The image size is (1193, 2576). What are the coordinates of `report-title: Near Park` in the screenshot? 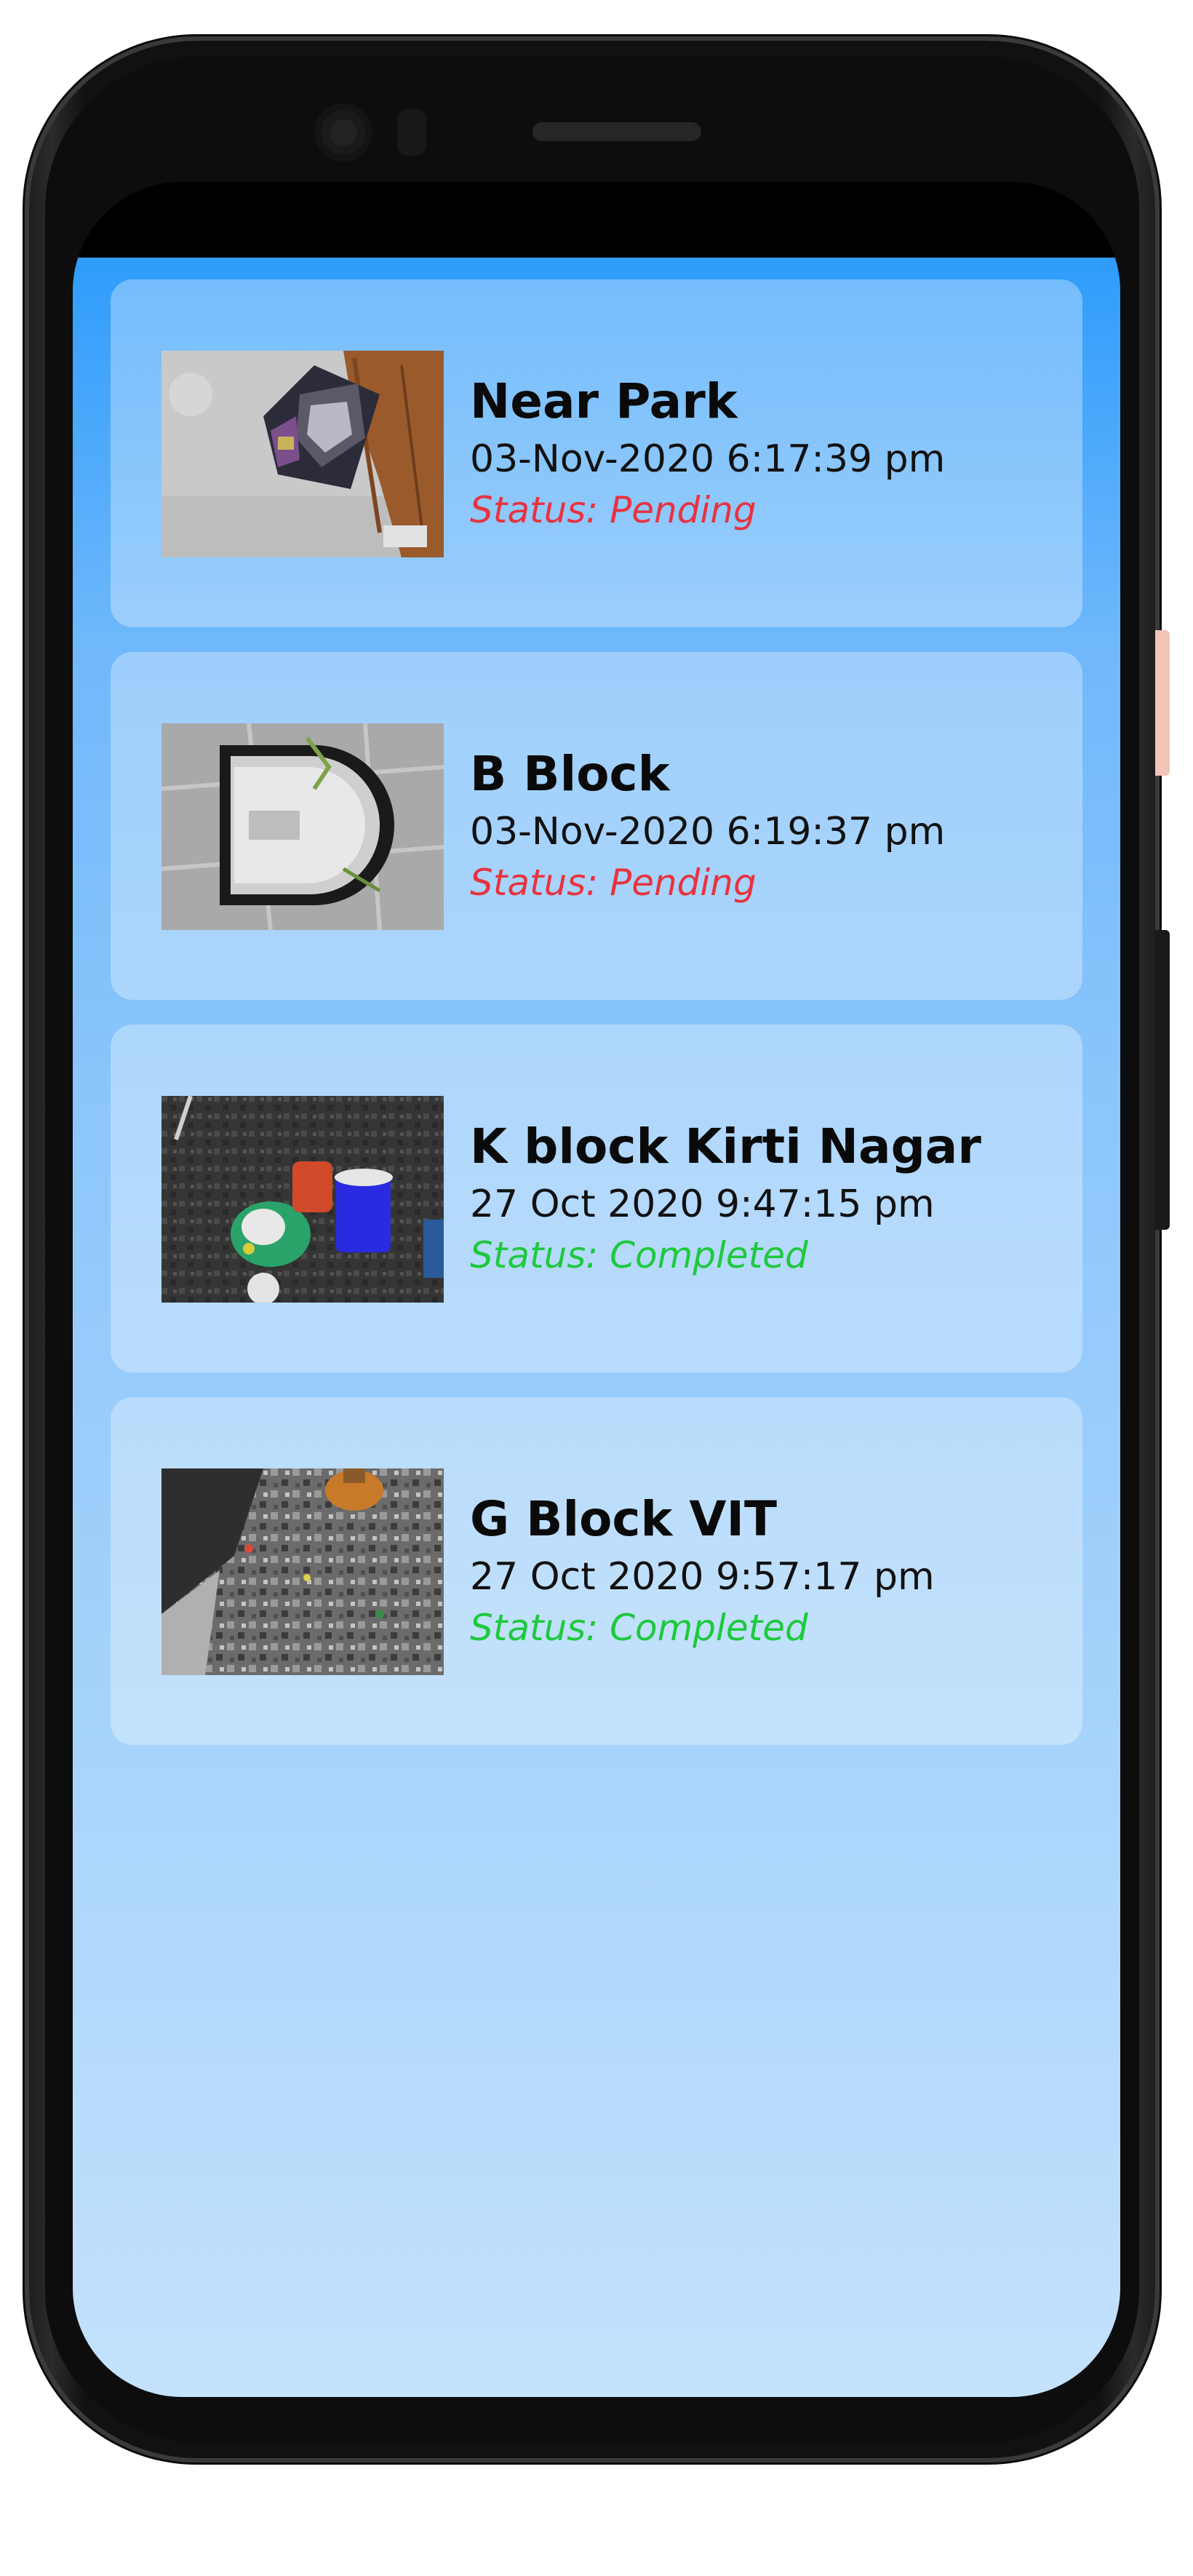 It's located at (604, 401).